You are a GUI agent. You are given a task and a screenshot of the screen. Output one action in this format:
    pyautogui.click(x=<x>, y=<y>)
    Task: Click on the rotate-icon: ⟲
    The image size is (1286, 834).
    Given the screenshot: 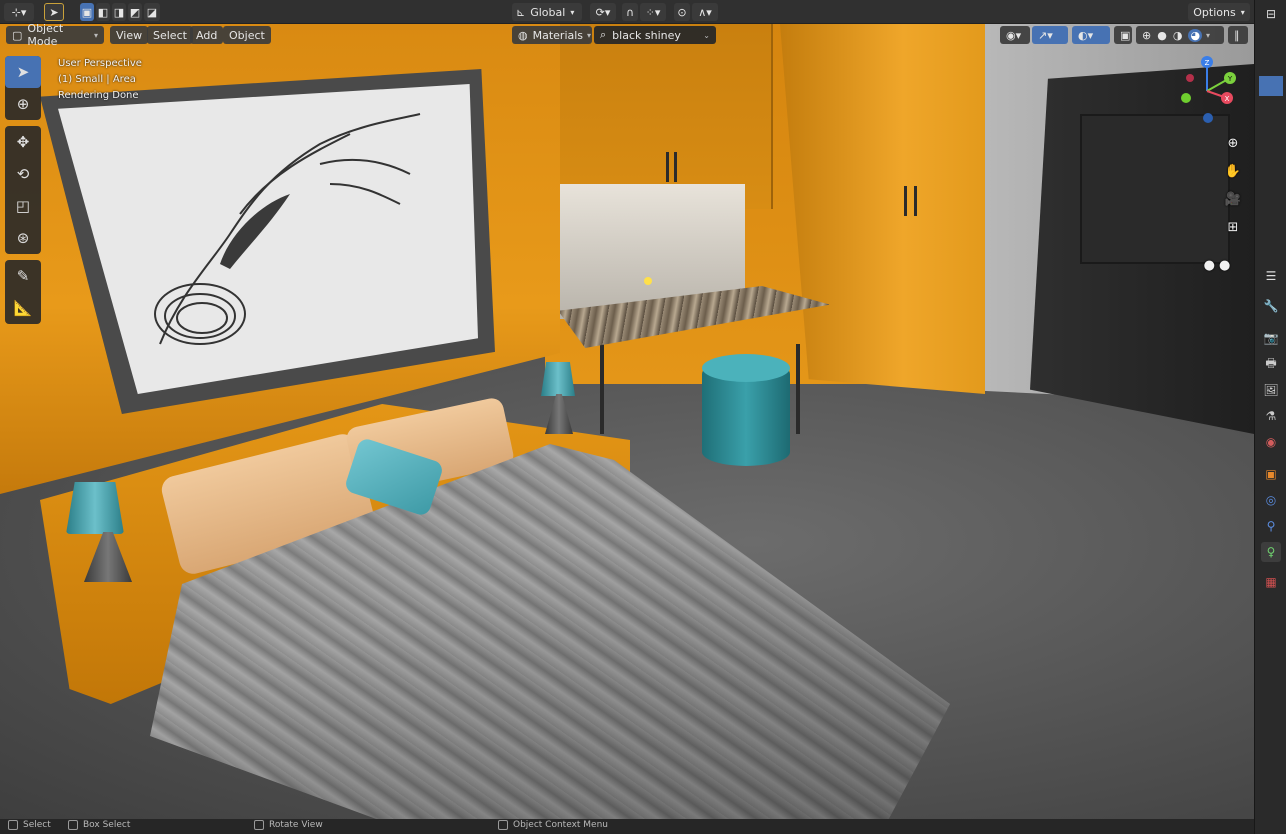 What is the action you would take?
    pyautogui.click(x=23, y=174)
    